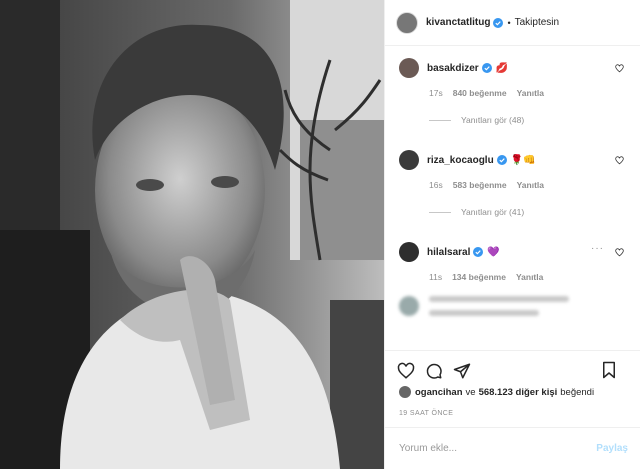 The image size is (640, 469). I want to click on liker-avatar, so click(405, 392).